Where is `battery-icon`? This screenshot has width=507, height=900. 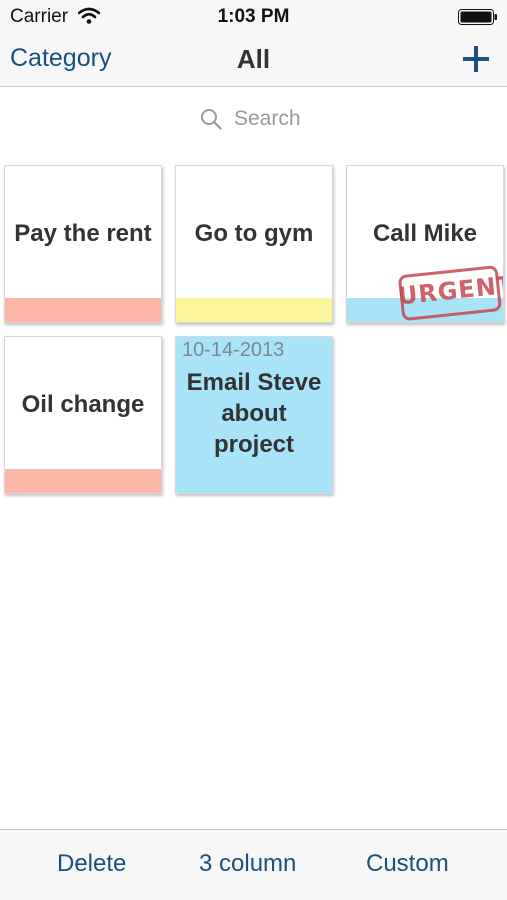 battery-icon is located at coordinates (477, 17).